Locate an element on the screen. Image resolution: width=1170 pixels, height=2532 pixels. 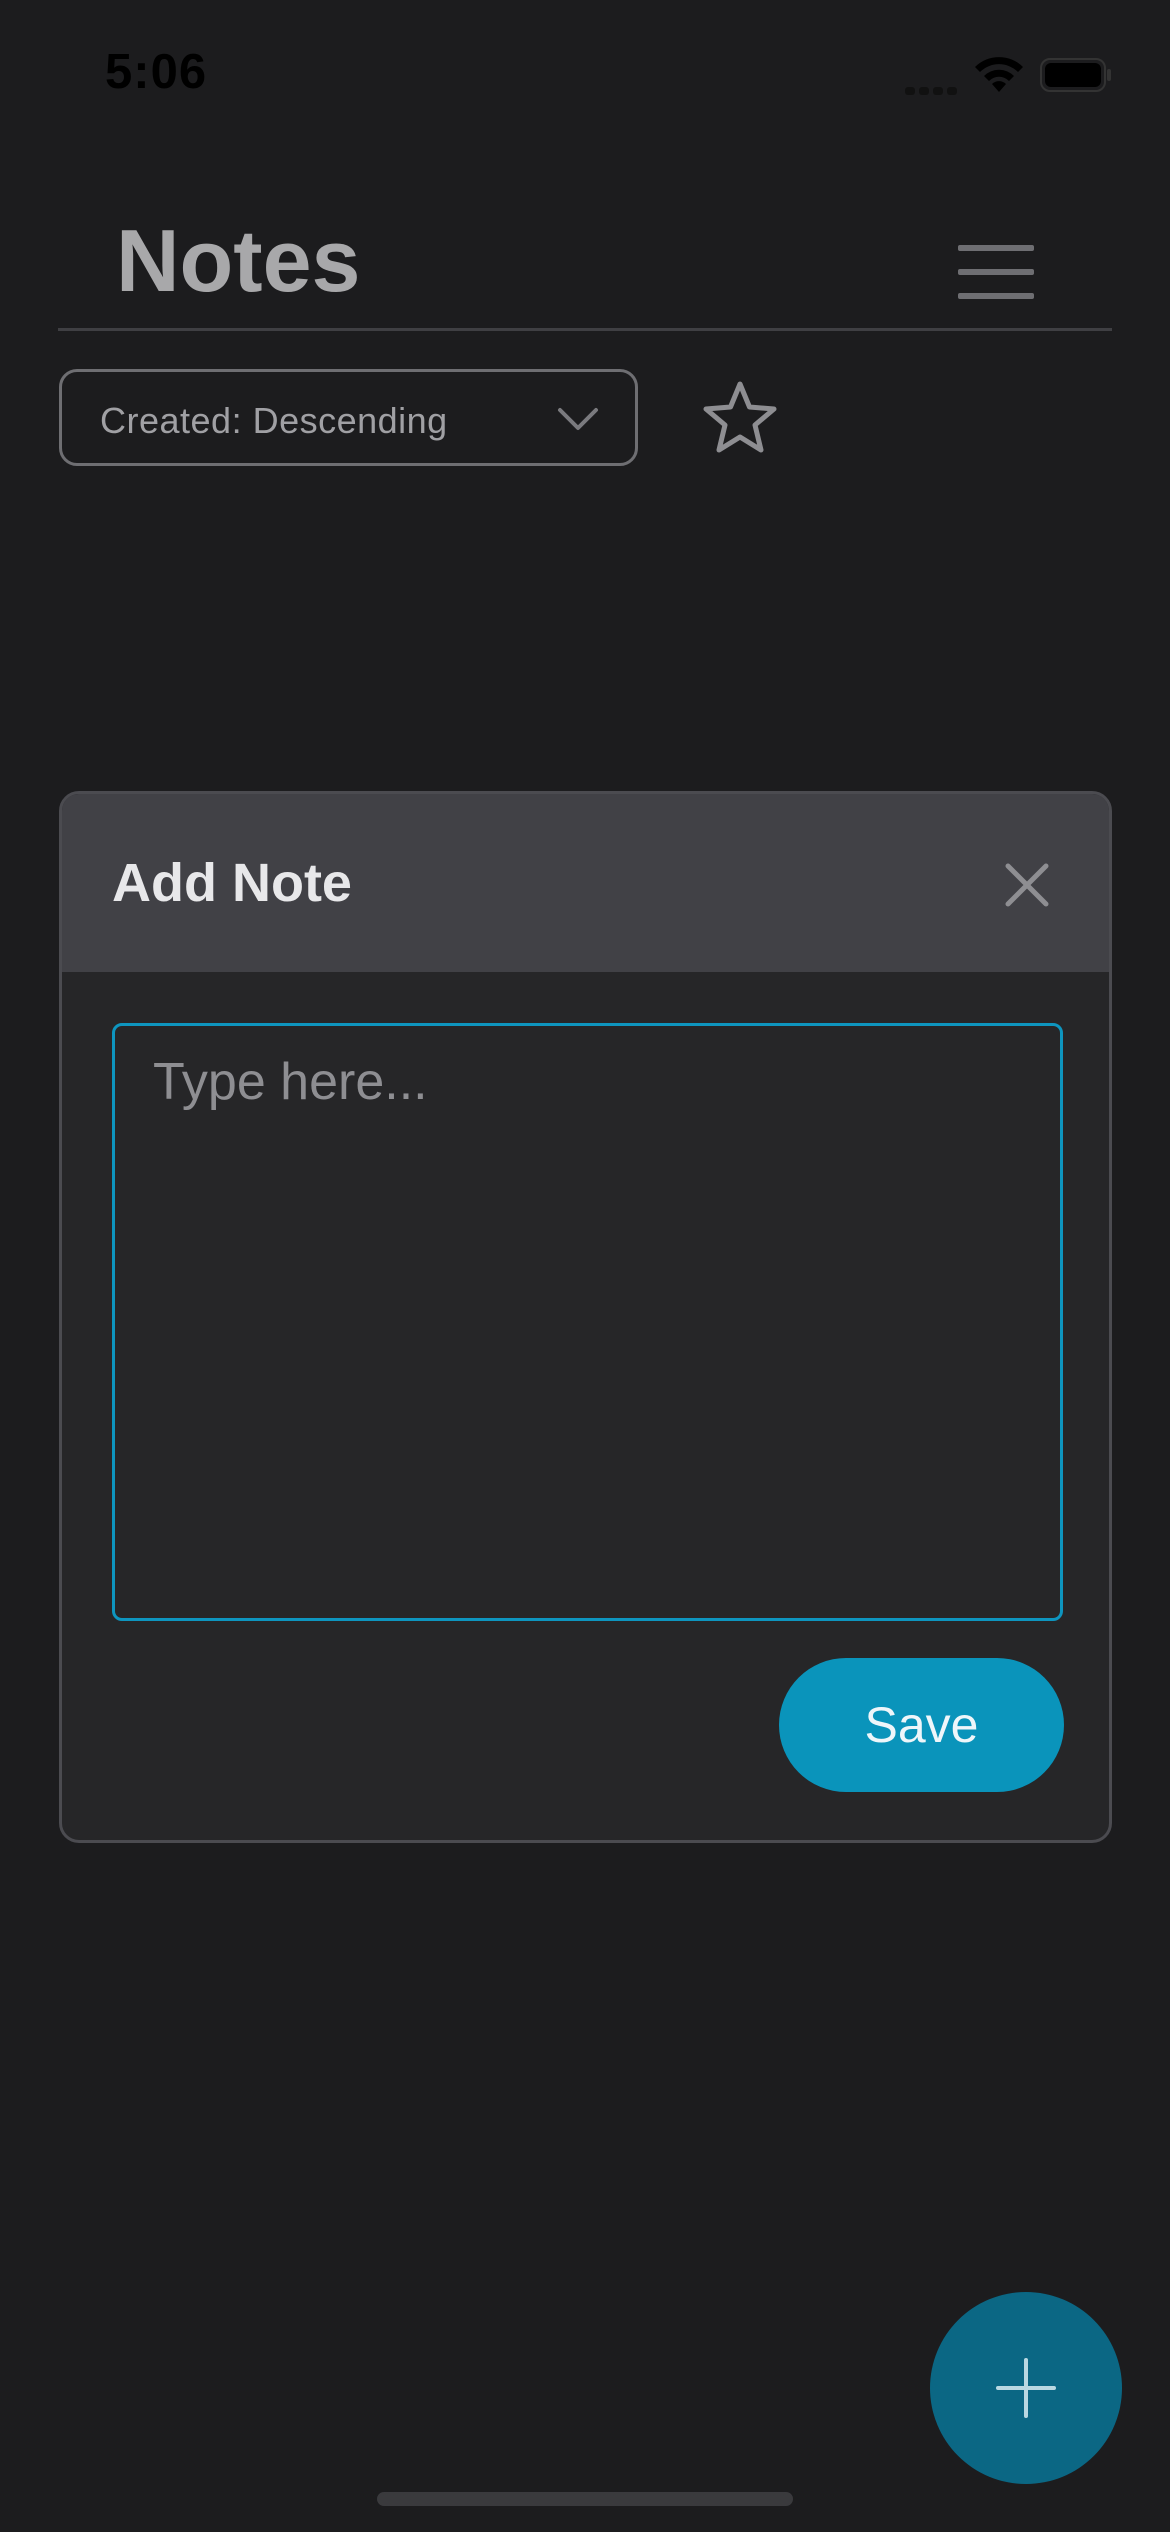
battery-icon is located at coordinates (1075, 75).